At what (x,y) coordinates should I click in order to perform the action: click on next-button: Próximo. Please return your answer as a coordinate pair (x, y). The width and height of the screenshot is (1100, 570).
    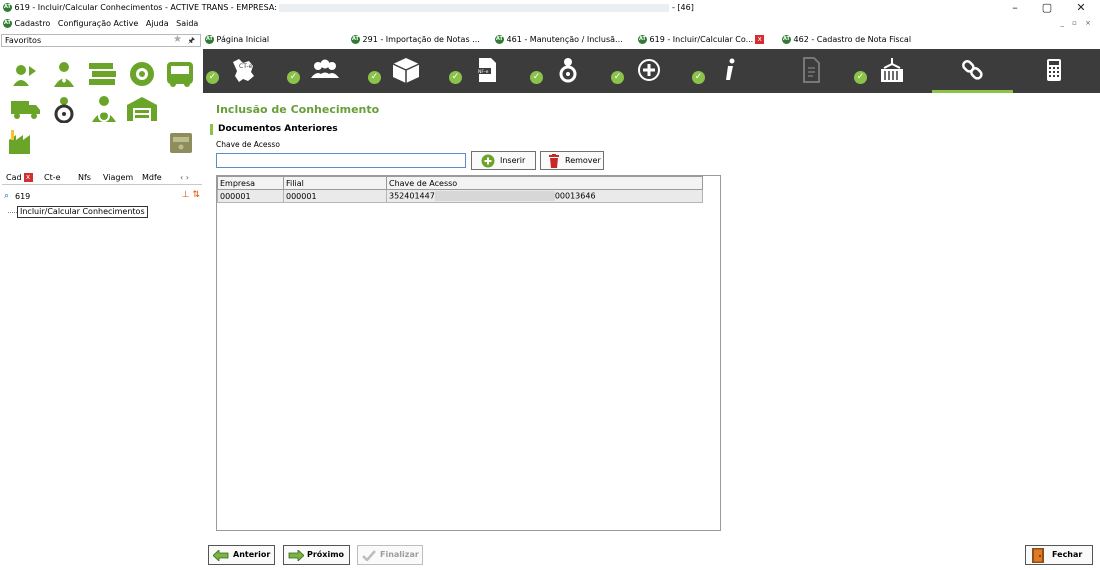
    Looking at the image, I should click on (316, 555).